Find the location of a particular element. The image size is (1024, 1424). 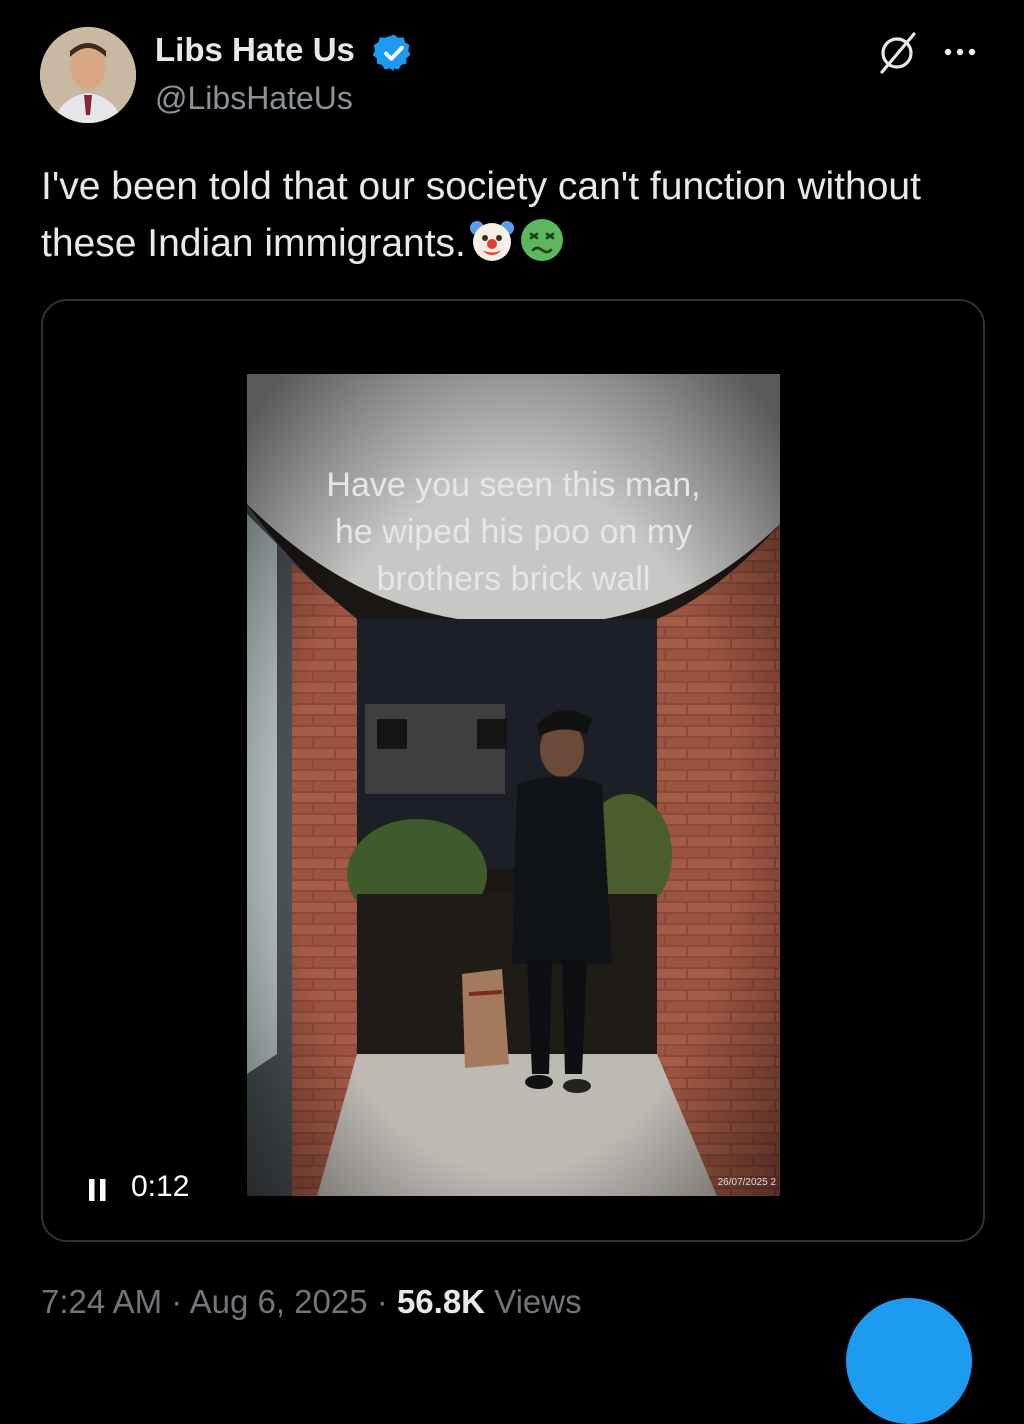

grok-icon is located at coordinates (897, 53).